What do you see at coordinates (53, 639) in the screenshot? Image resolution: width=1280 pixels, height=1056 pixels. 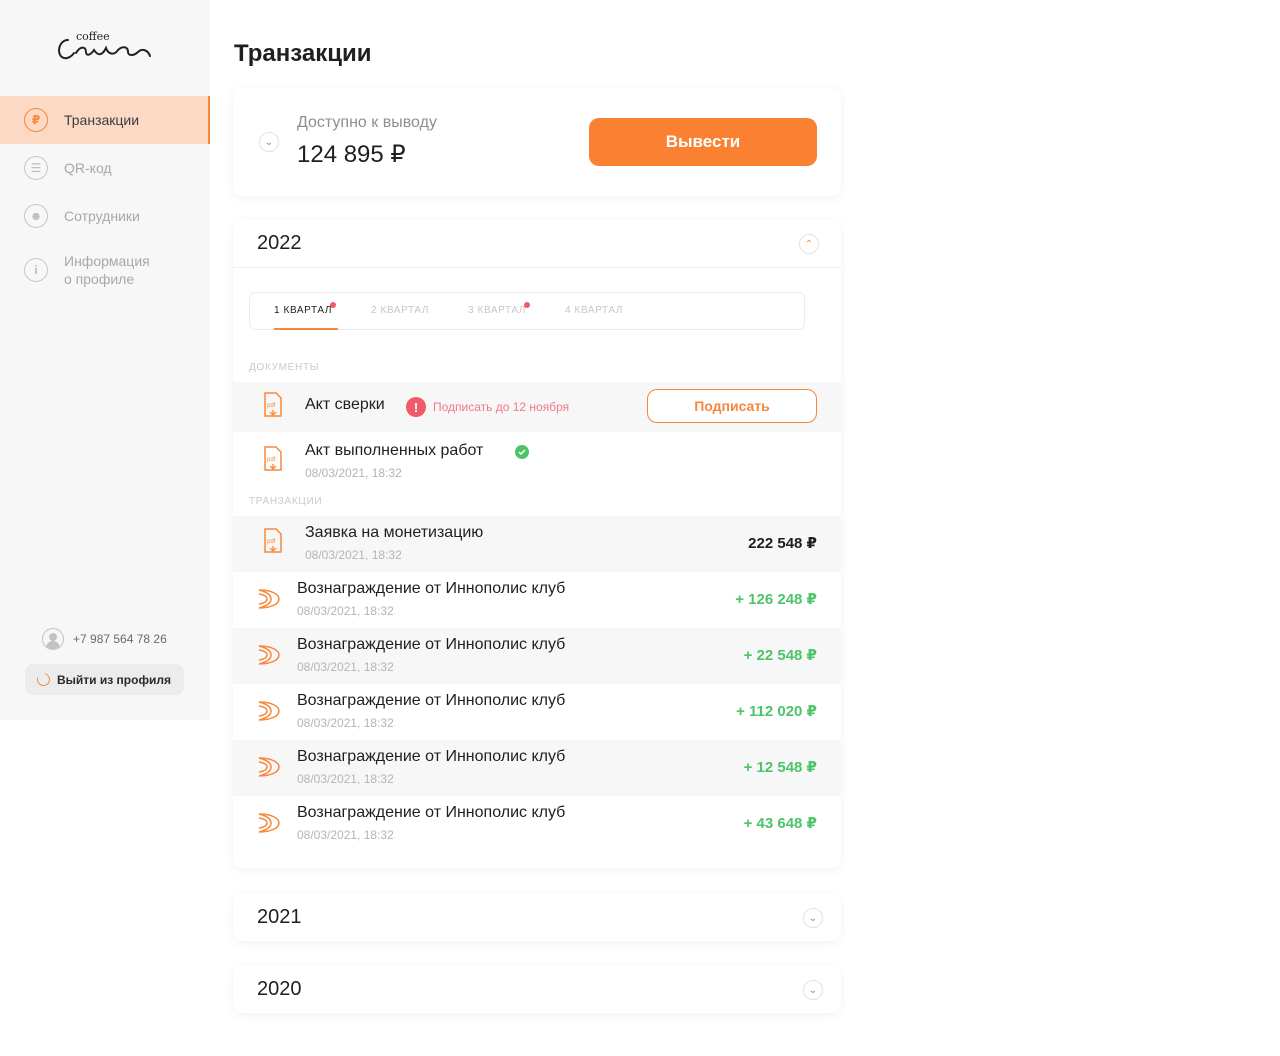 I see `avatar-icon` at bounding box center [53, 639].